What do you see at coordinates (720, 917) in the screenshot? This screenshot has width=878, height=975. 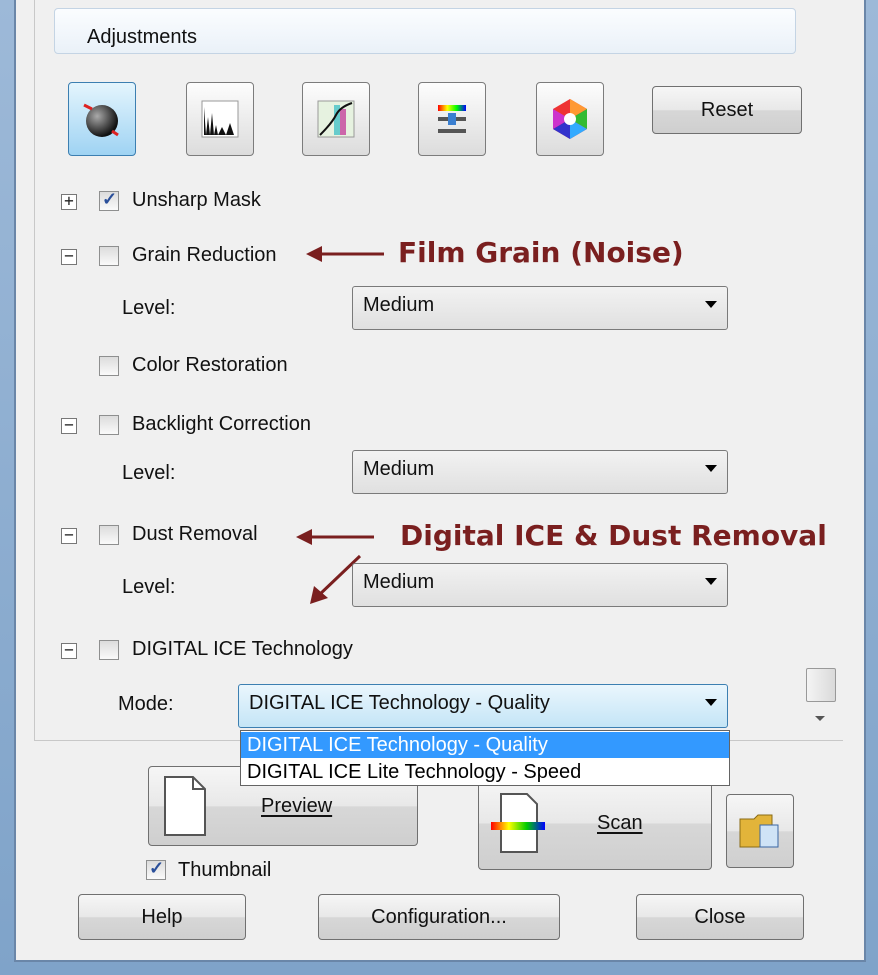 I see `close-button: Close` at bounding box center [720, 917].